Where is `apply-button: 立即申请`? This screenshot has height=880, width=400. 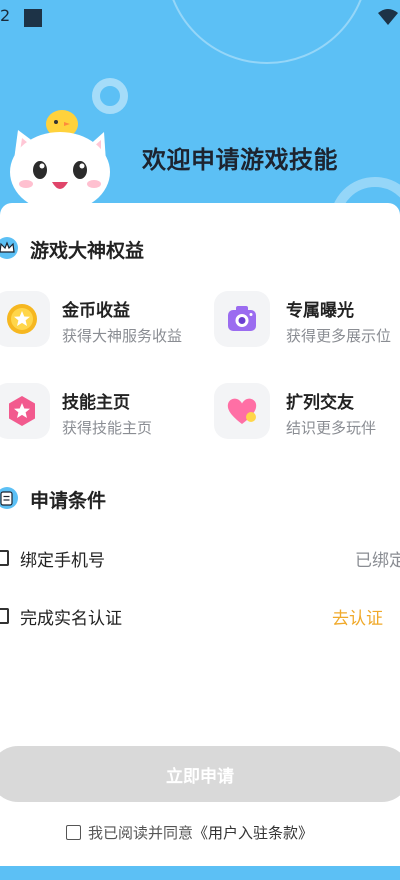
apply-button: 立即申请 is located at coordinates (200, 774).